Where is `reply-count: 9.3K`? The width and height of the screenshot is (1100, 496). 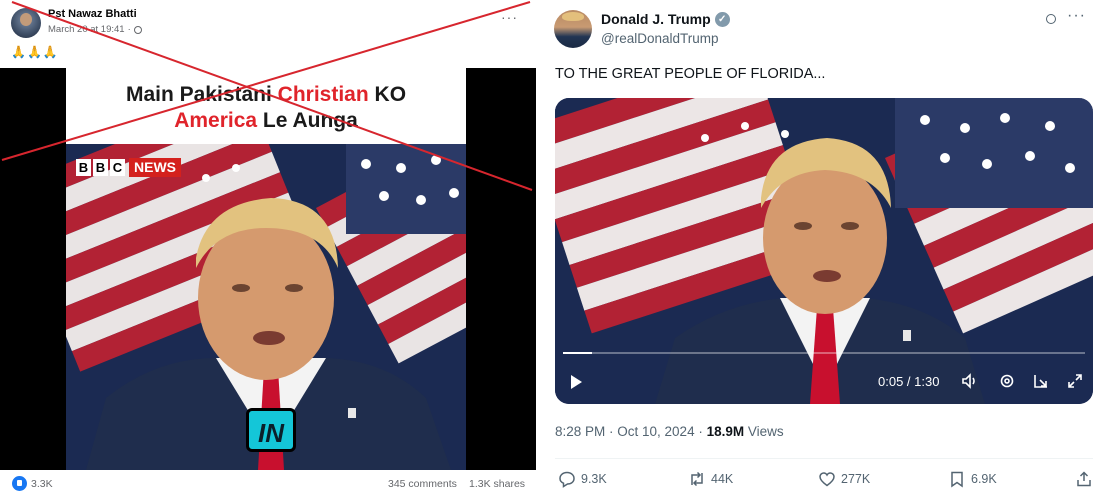 reply-count: 9.3K is located at coordinates (594, 479).